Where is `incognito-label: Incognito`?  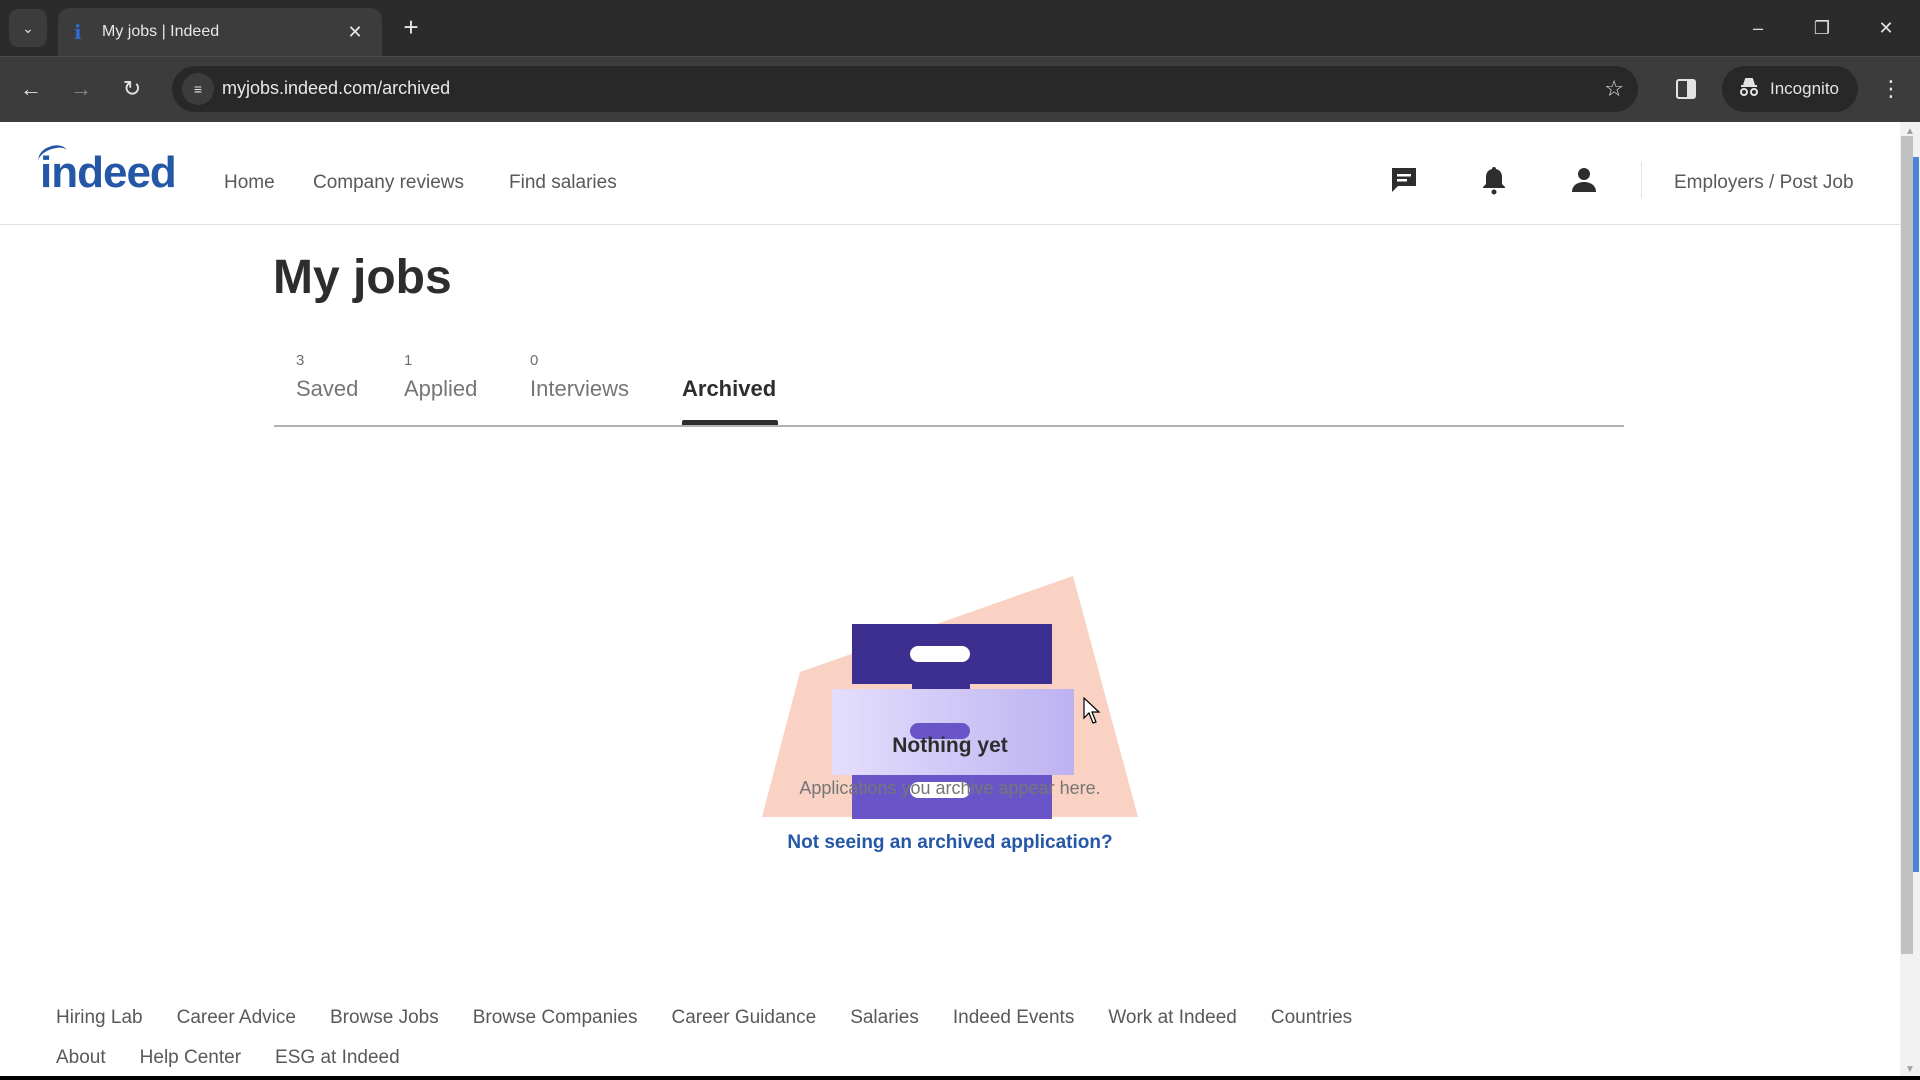
incognito-label: Incognito is located at coordinates (1804, 88).